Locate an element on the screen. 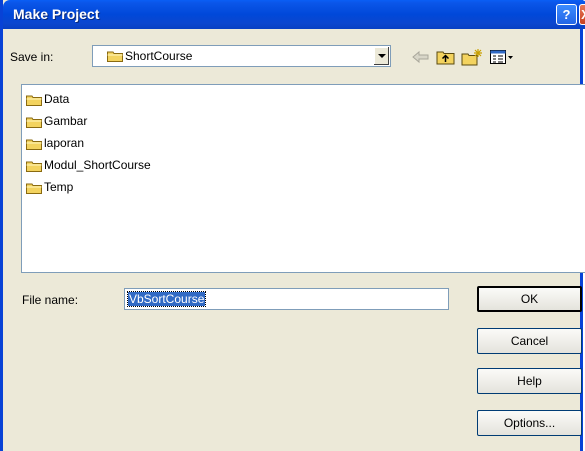 This screenshot has width=585, height=451. file-name-input: VbSortCourse is located at coordinates (286, 299).